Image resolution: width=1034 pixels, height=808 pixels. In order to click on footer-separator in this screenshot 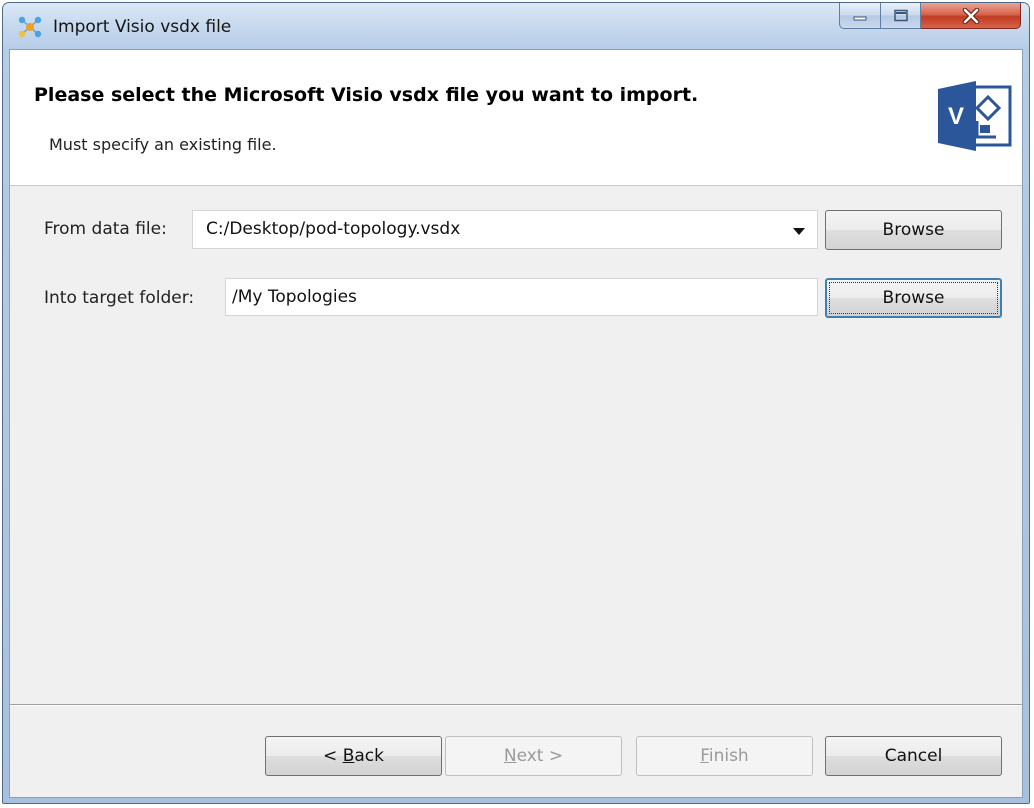, I will do `click(516, 705)`.